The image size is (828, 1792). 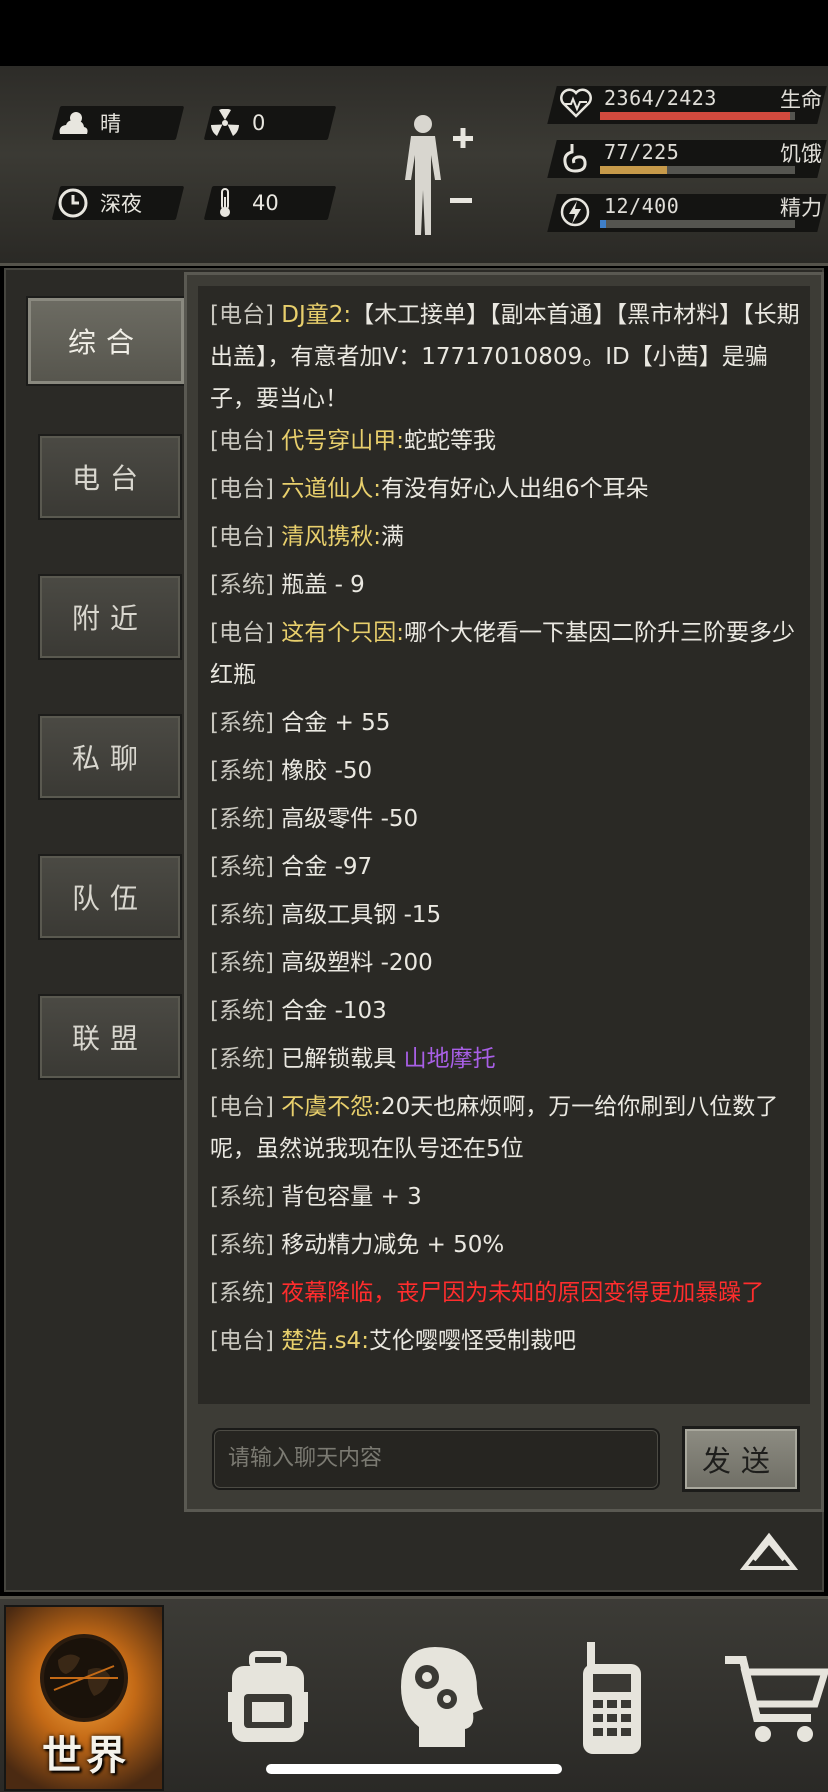 I want to click on collapse-button, so click(x=769, y=1550).